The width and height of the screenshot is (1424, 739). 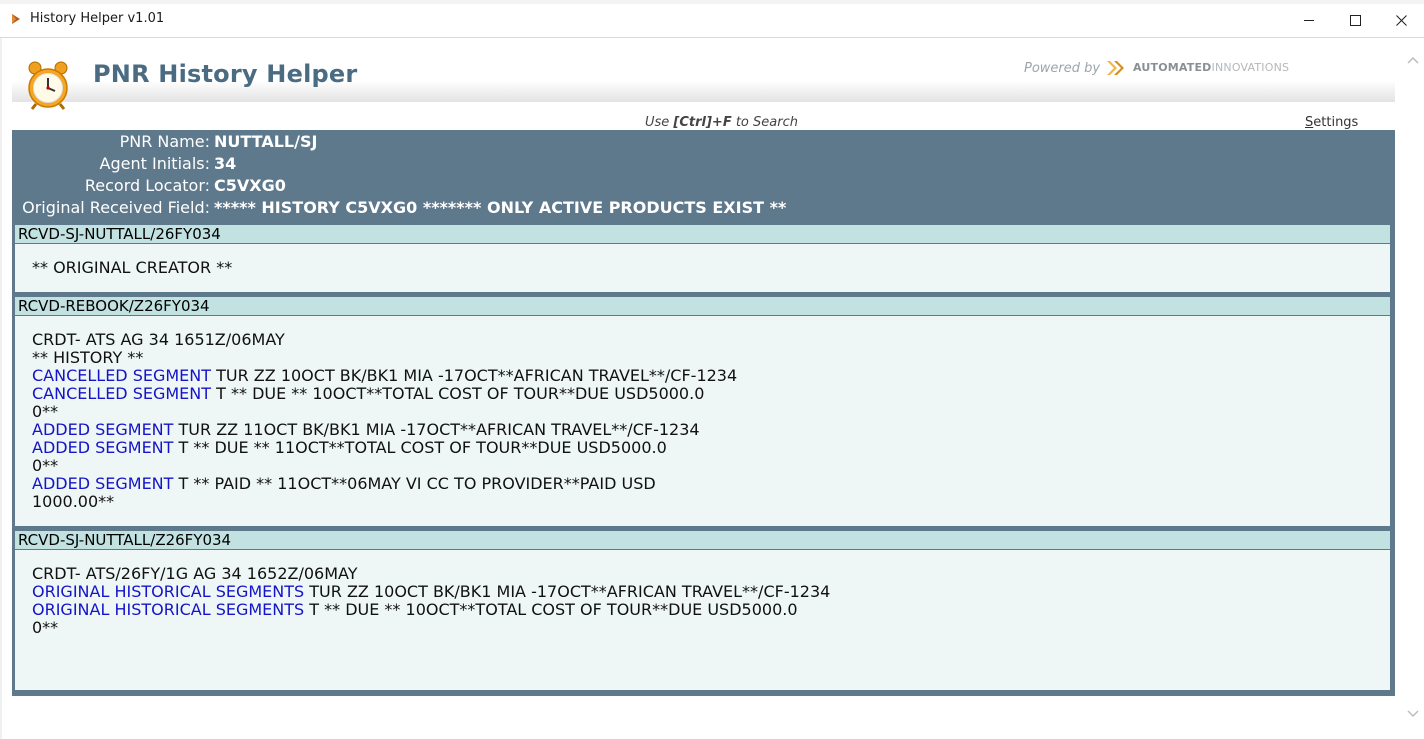 I want to click on history-line-text: CRDT- ATS AG 34 1651Z/06MAY, so click(x=158, y=339).